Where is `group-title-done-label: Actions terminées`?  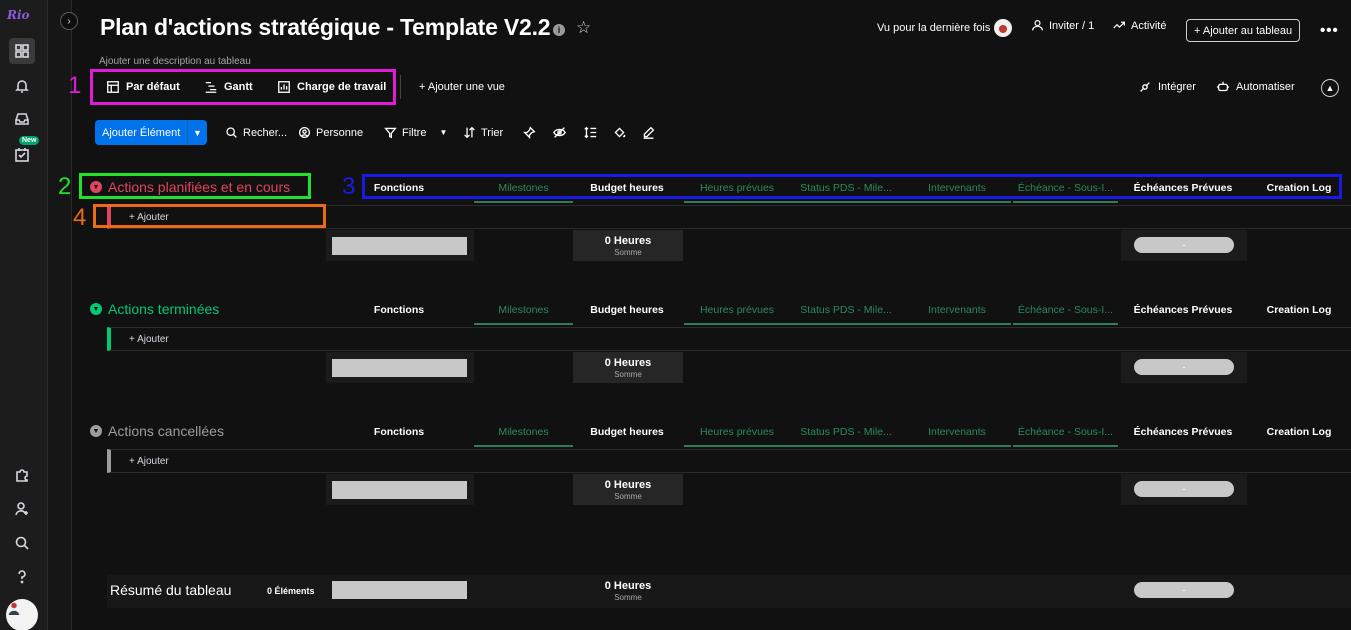 group-title-done-label: Actions terminées is located at coordinates (164, 309).